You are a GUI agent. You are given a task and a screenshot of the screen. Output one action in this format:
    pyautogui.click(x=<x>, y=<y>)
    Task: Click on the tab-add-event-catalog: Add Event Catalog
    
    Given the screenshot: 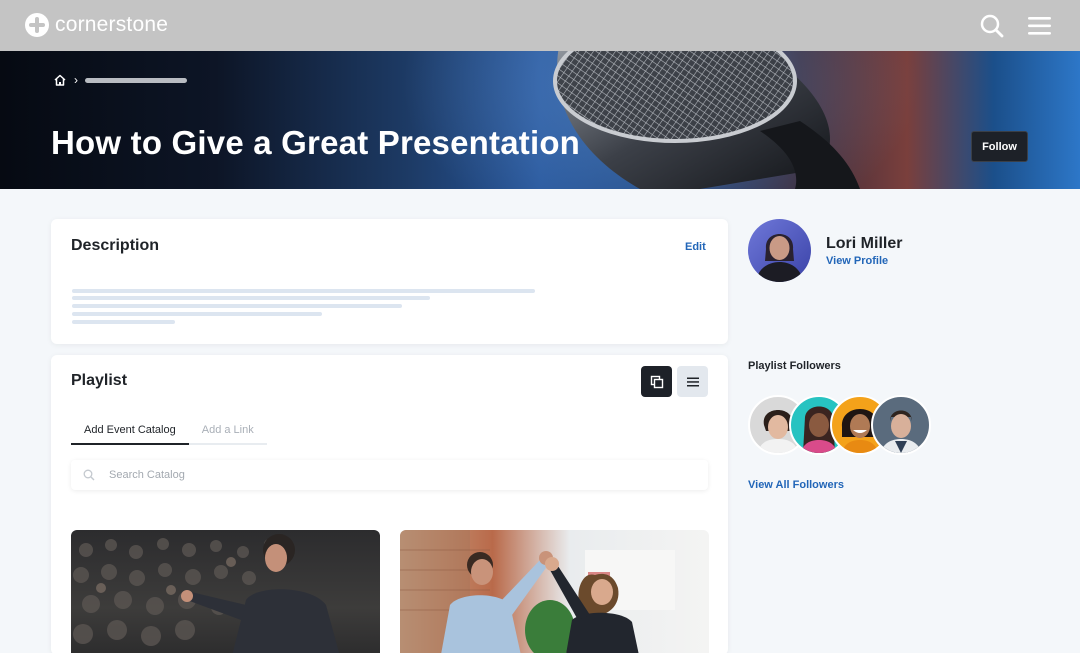 What is the action you would take?
    pyautogui.click(x=130, y=432)
    